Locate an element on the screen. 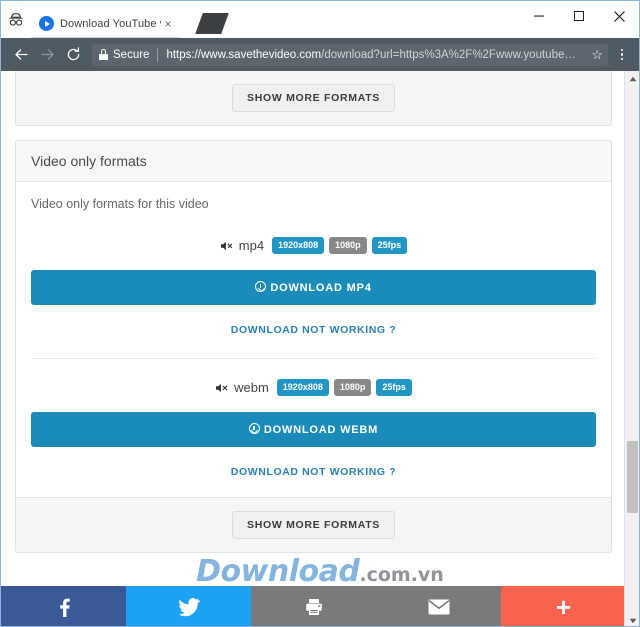 This screenshot has width=640, height=627. printer-icon is located at coordinates (313, 607).